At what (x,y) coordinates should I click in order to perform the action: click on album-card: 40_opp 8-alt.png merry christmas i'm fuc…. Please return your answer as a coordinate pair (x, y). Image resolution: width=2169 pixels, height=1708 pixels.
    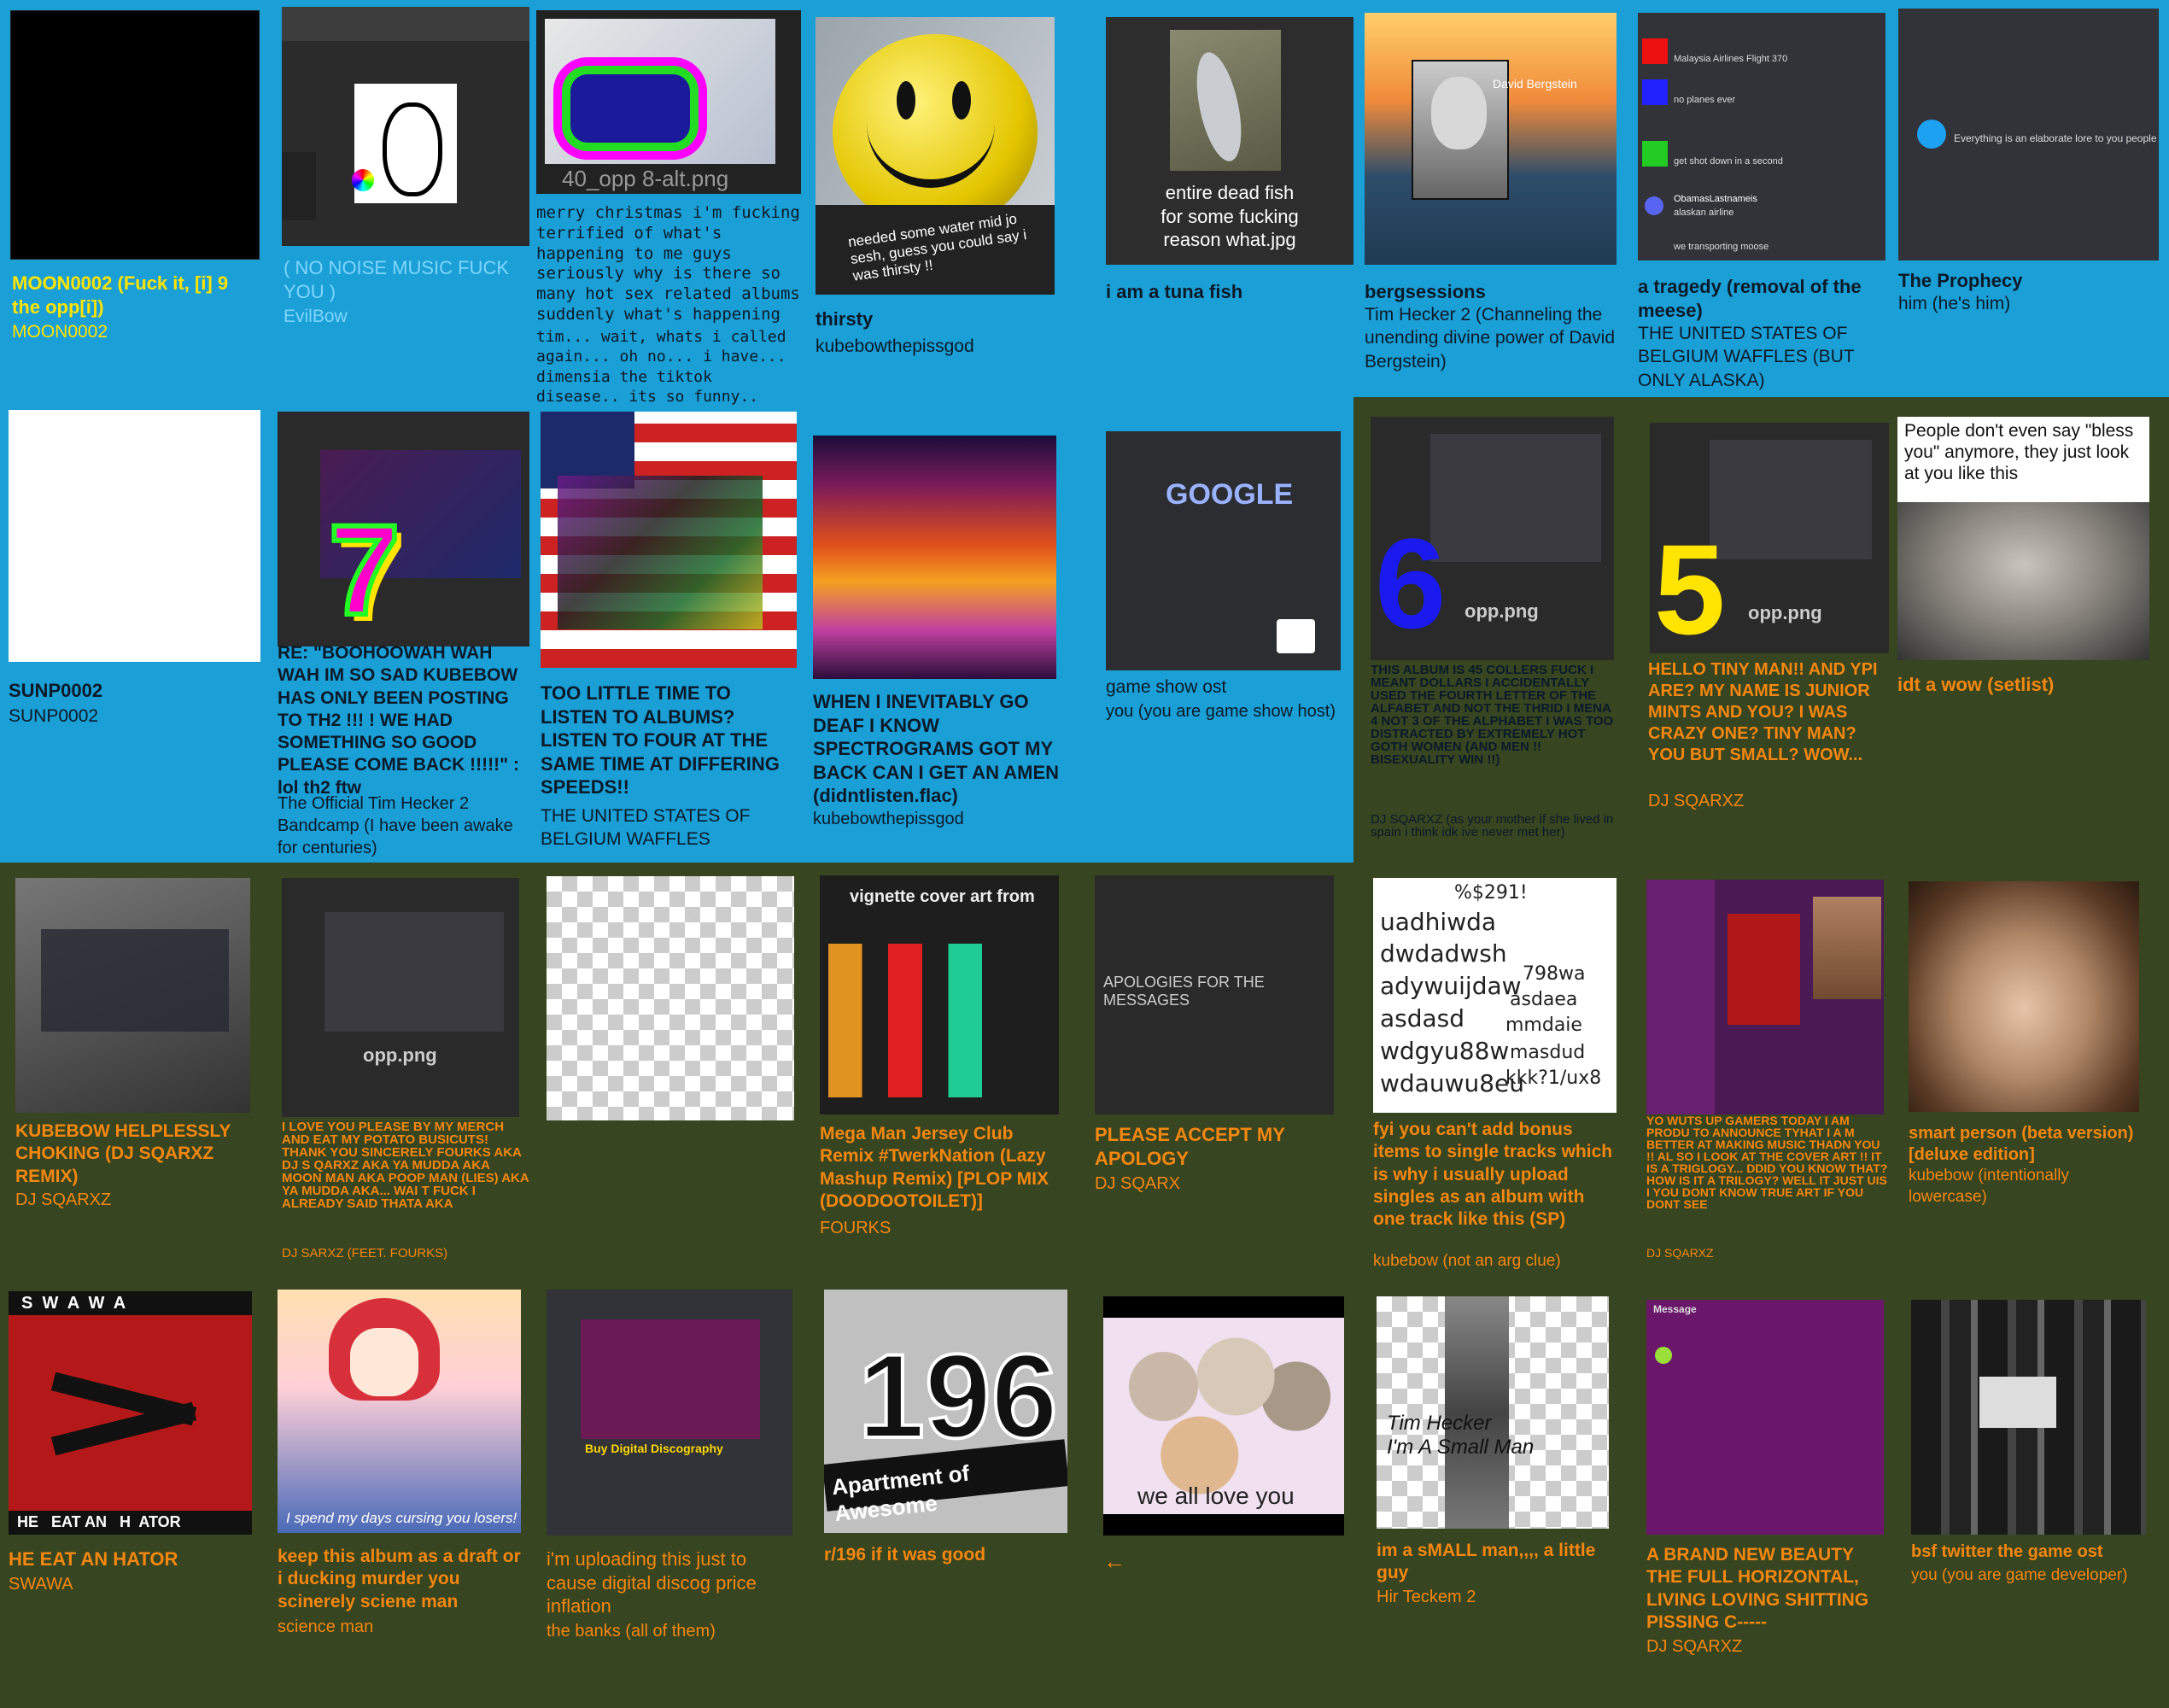
    Looking at the image, I should click on (666, 203).